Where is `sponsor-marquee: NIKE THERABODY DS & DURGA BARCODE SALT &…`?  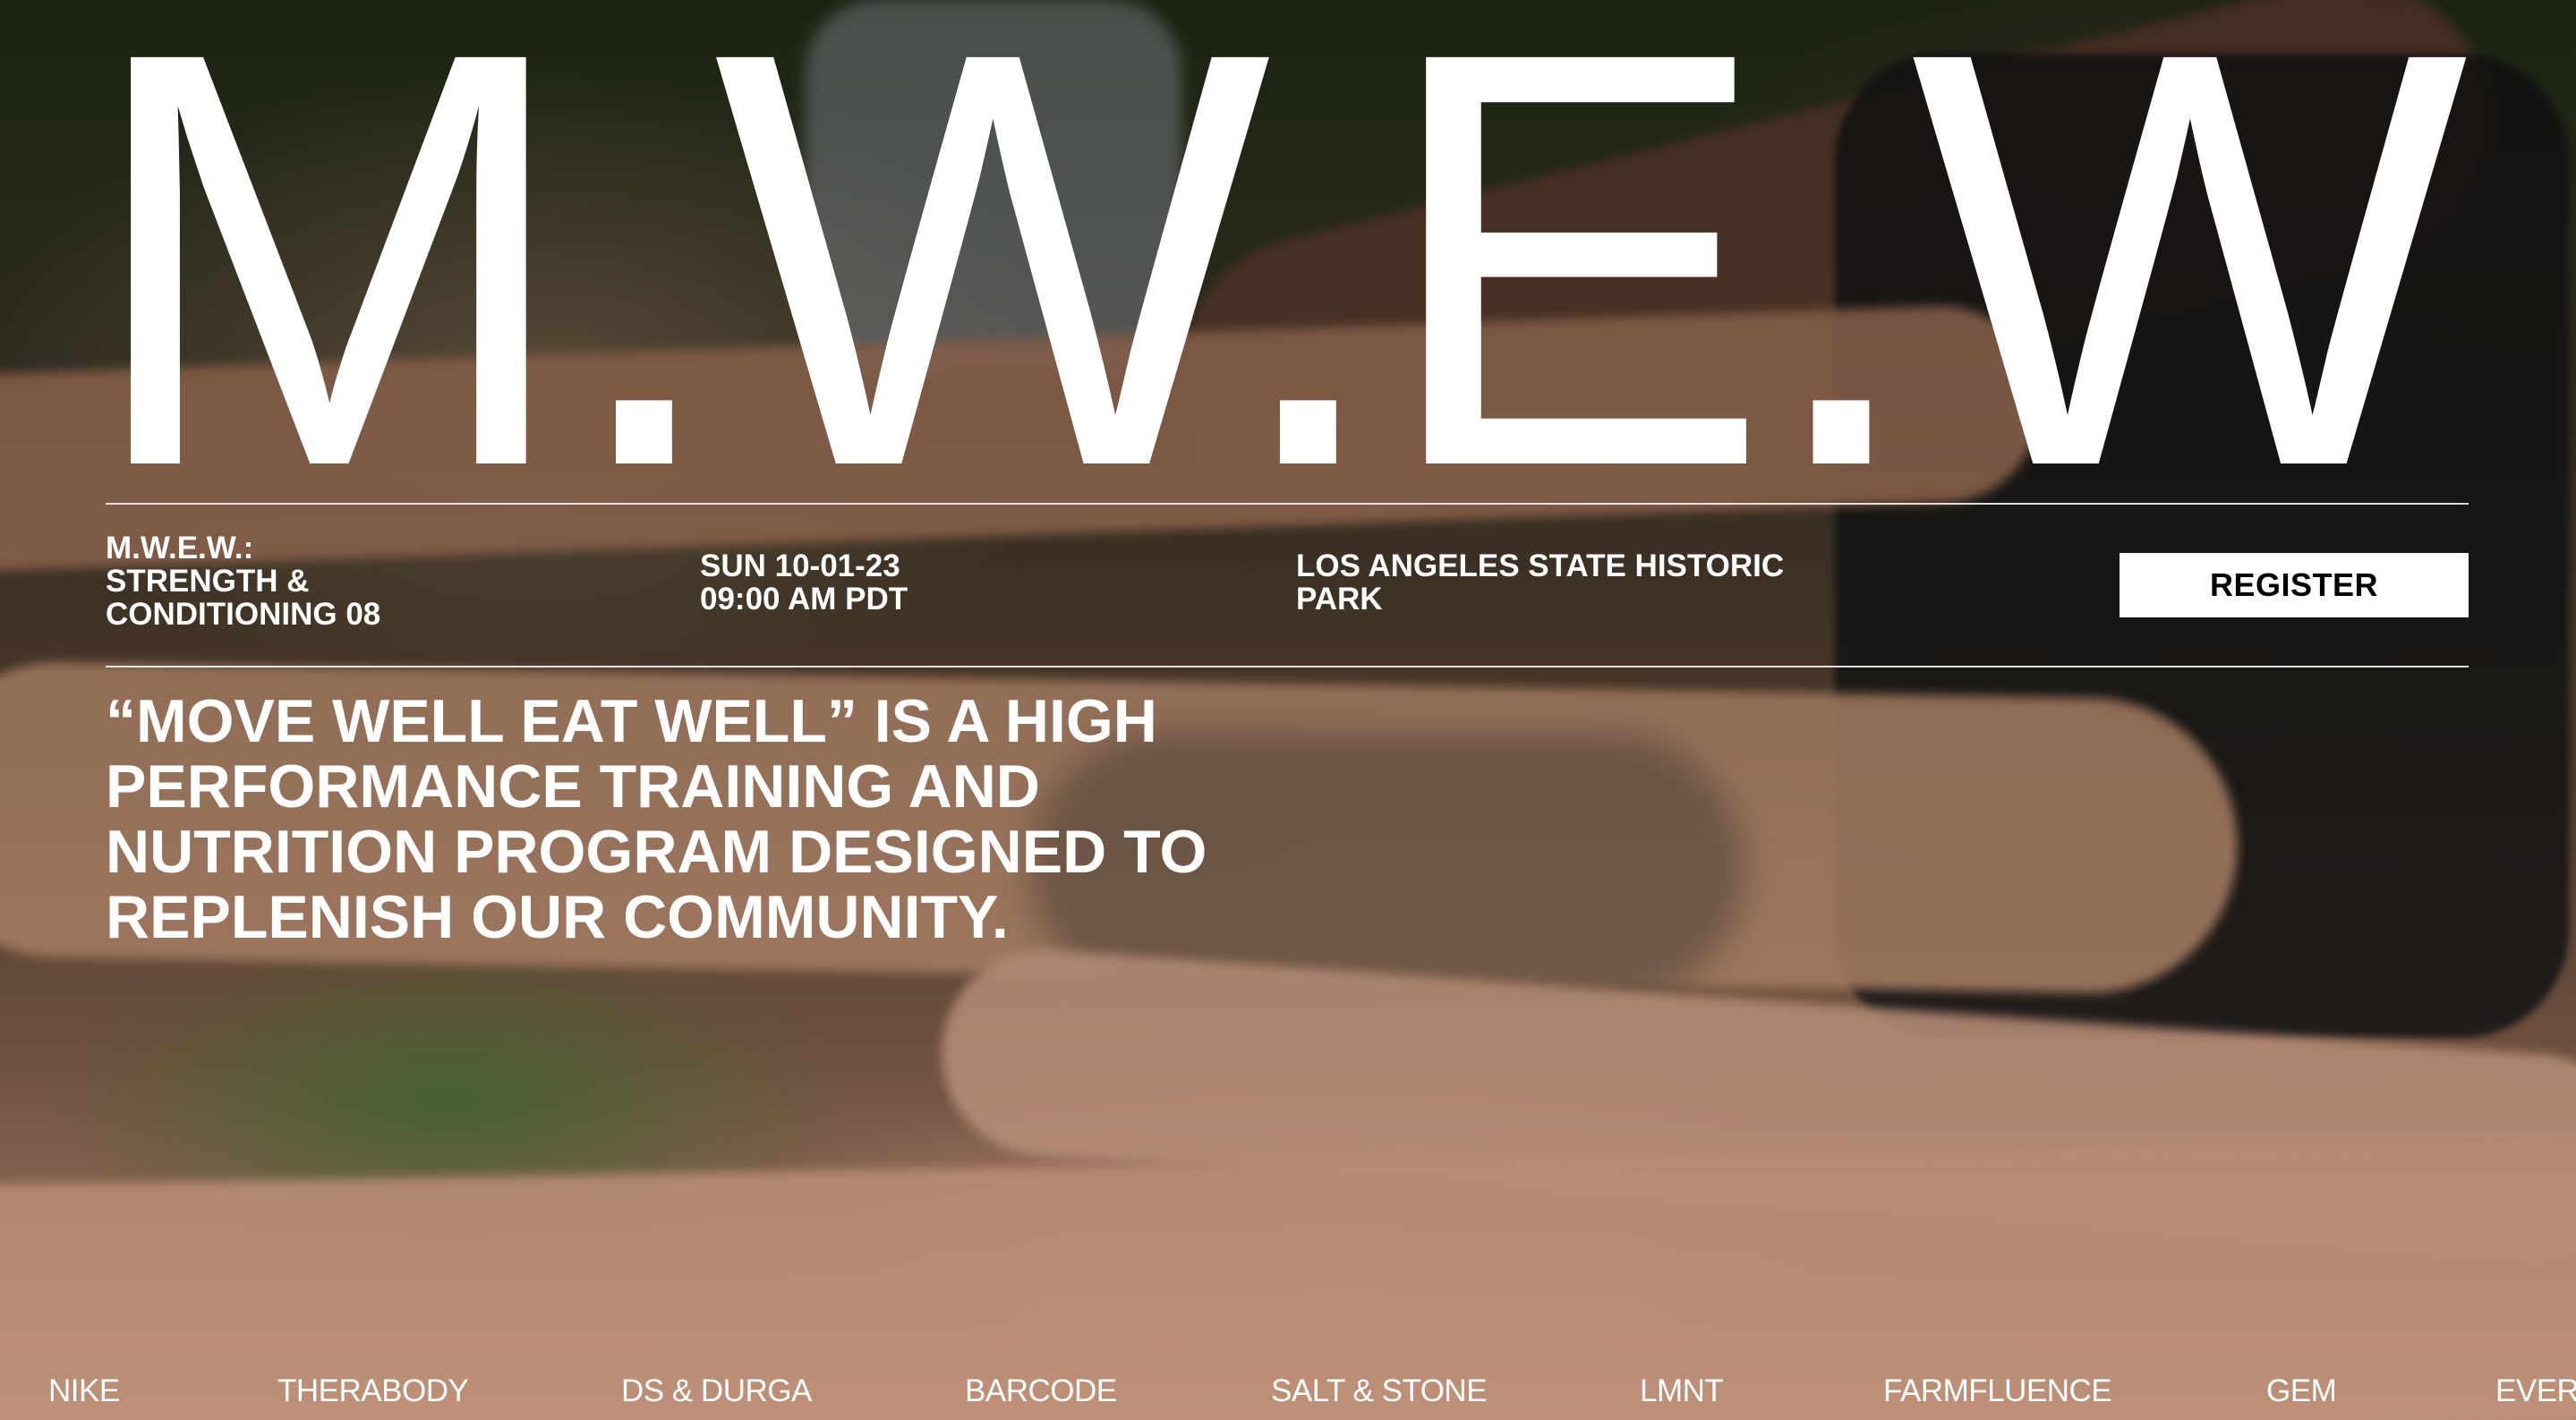
sponsor-marquee: NIKE THERABODY DS & DURGA BARCODE SALT &… is located at coordinates (1288, 1391).